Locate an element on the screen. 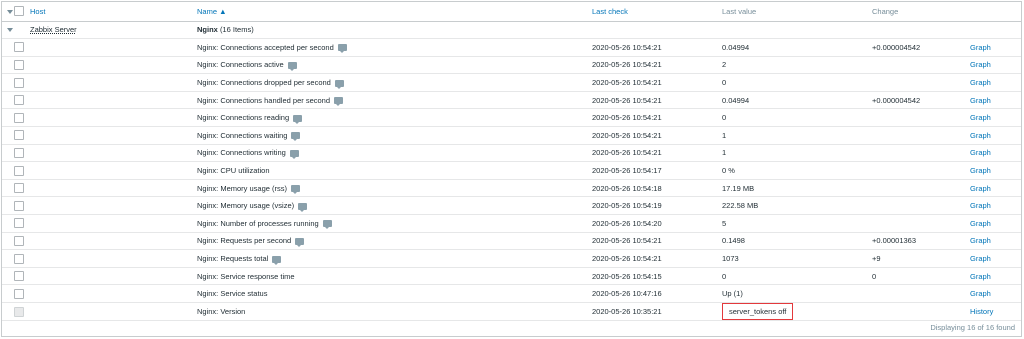 This screenshot has height=339, width=1024. item-last-value: 1073 is located at coordinates (730, 259).